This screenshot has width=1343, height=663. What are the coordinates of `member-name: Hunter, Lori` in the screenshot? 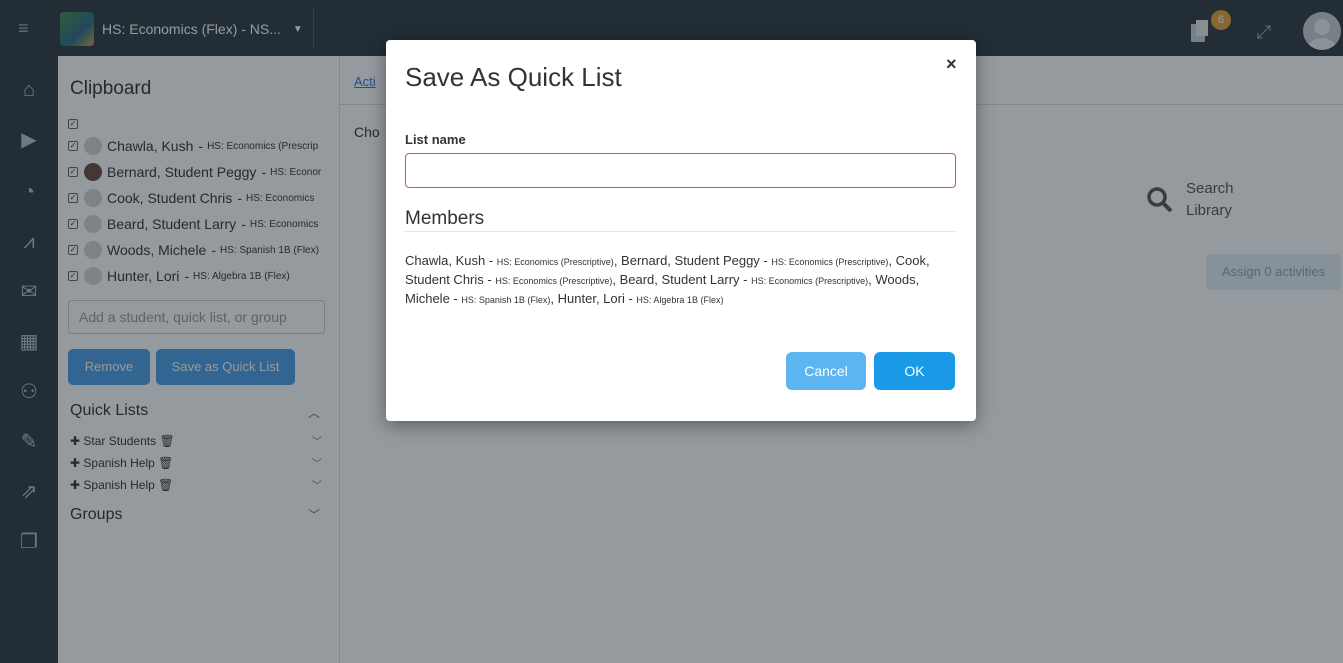 It's located at (591, 298).